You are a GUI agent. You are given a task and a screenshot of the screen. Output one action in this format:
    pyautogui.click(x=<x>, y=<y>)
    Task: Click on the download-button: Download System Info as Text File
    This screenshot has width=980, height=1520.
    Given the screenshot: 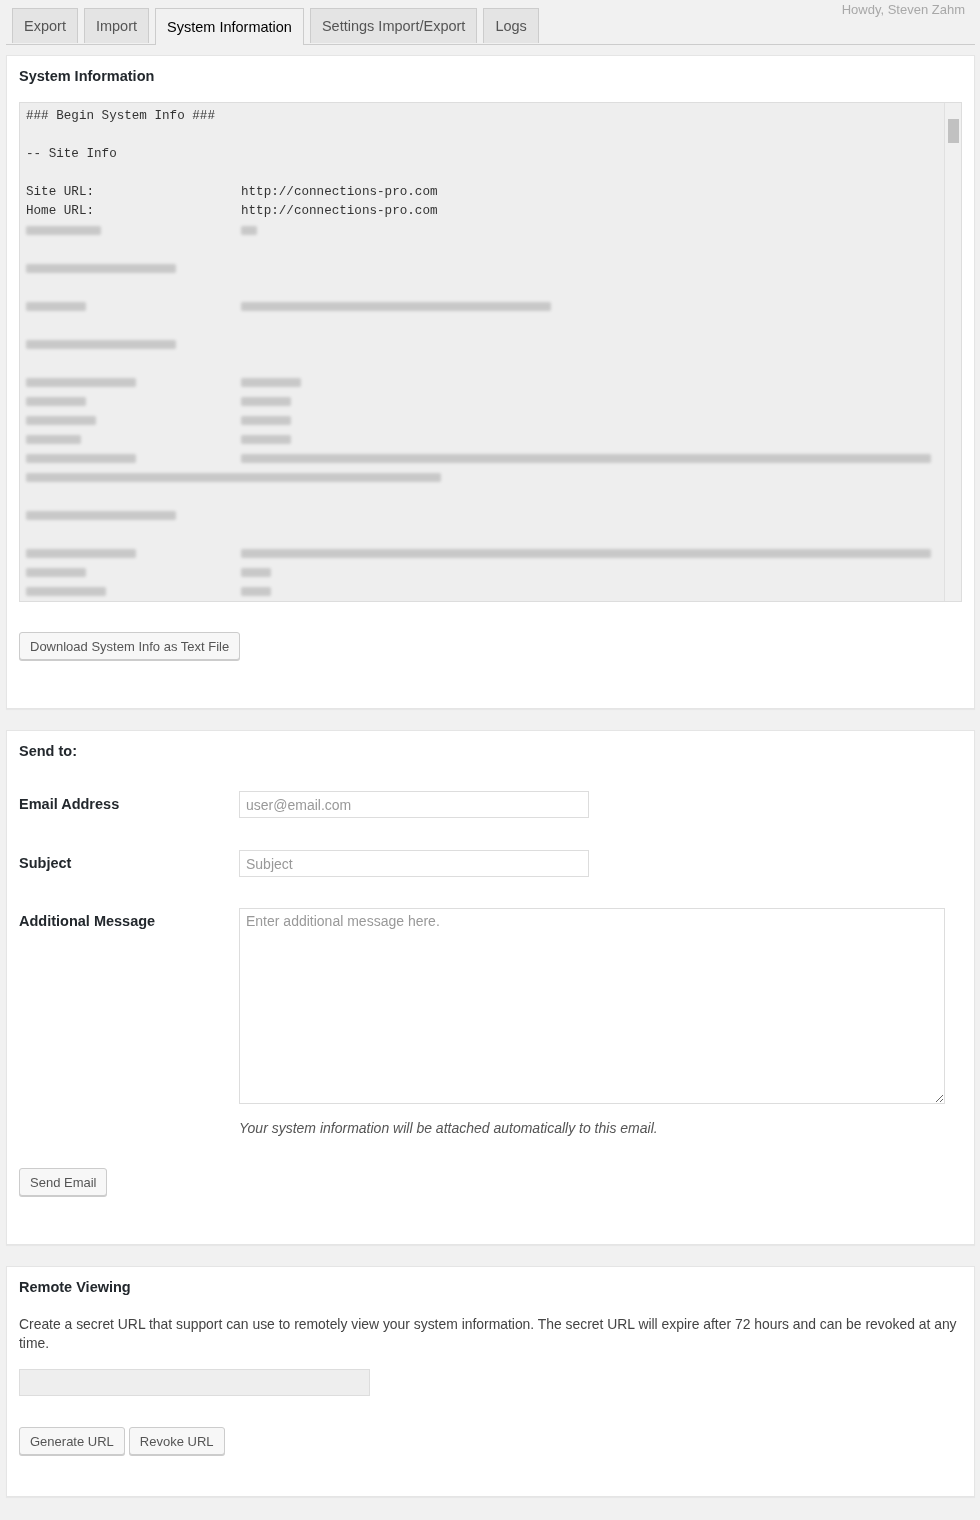 What is the action you would take?
    pyautogui.click(x=130, y=646)
    